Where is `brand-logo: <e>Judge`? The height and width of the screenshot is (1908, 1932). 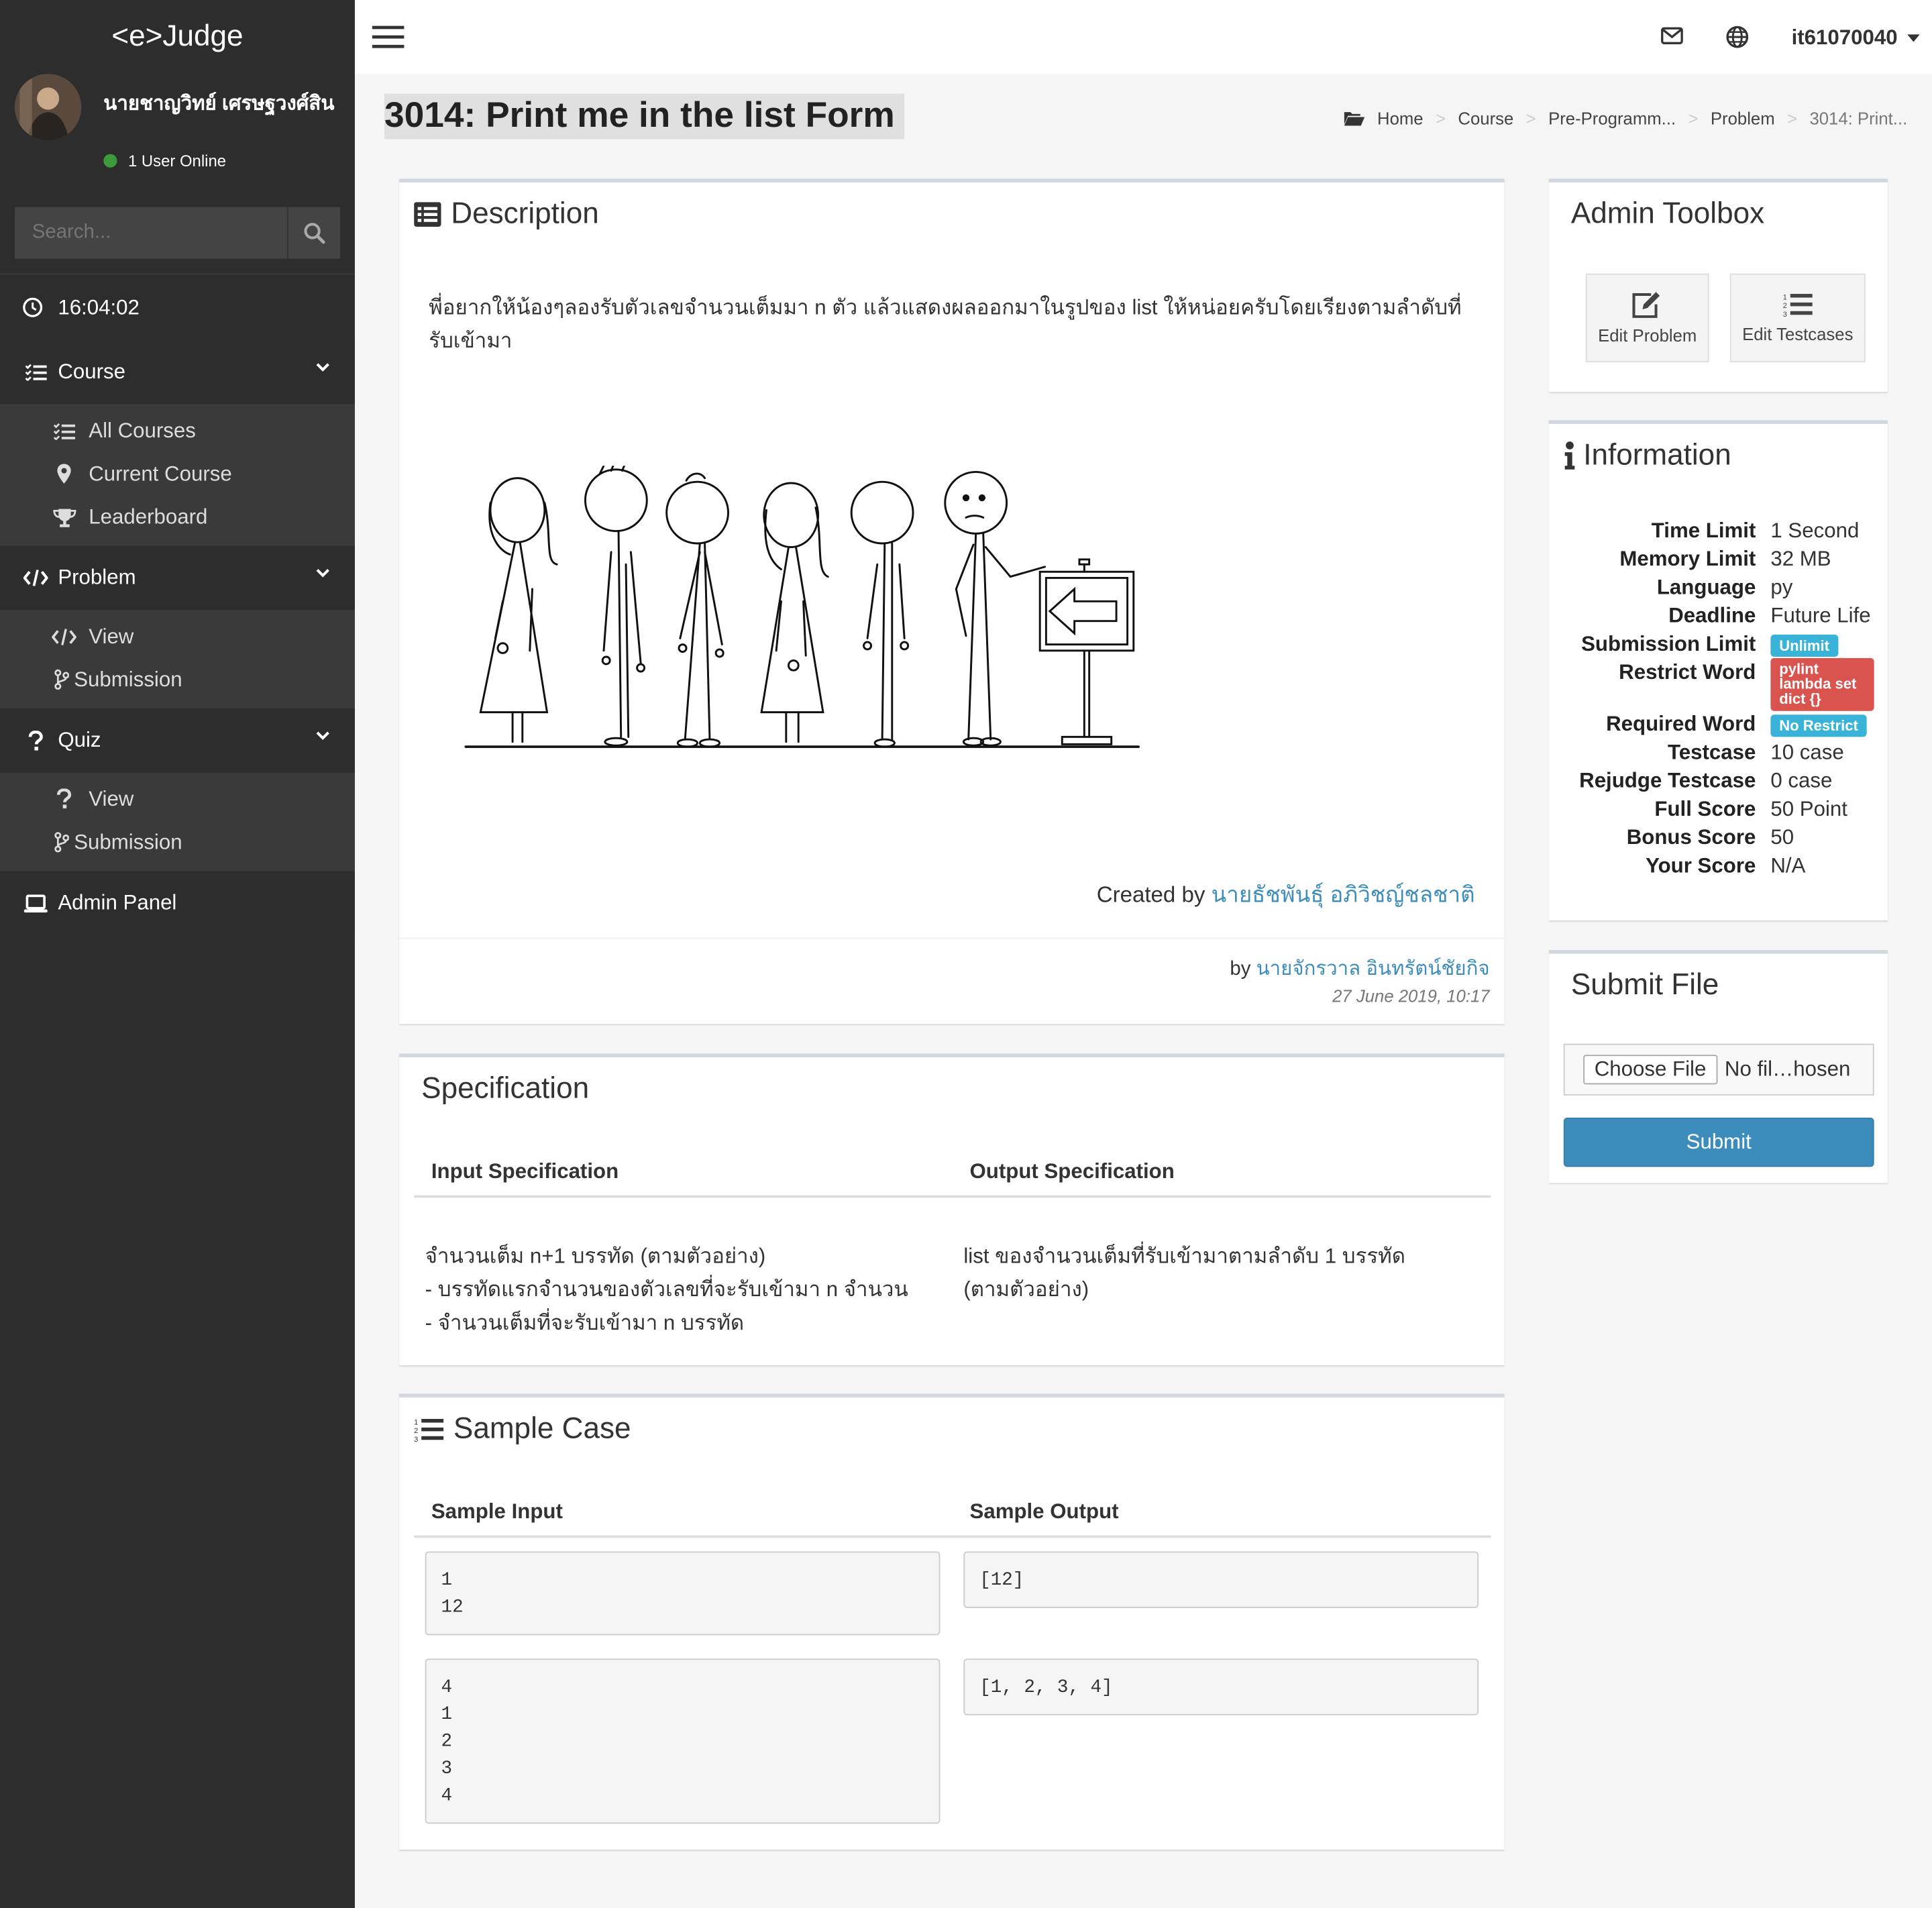 brand-logo: <e>Judge is located at coordinates (177, 37).